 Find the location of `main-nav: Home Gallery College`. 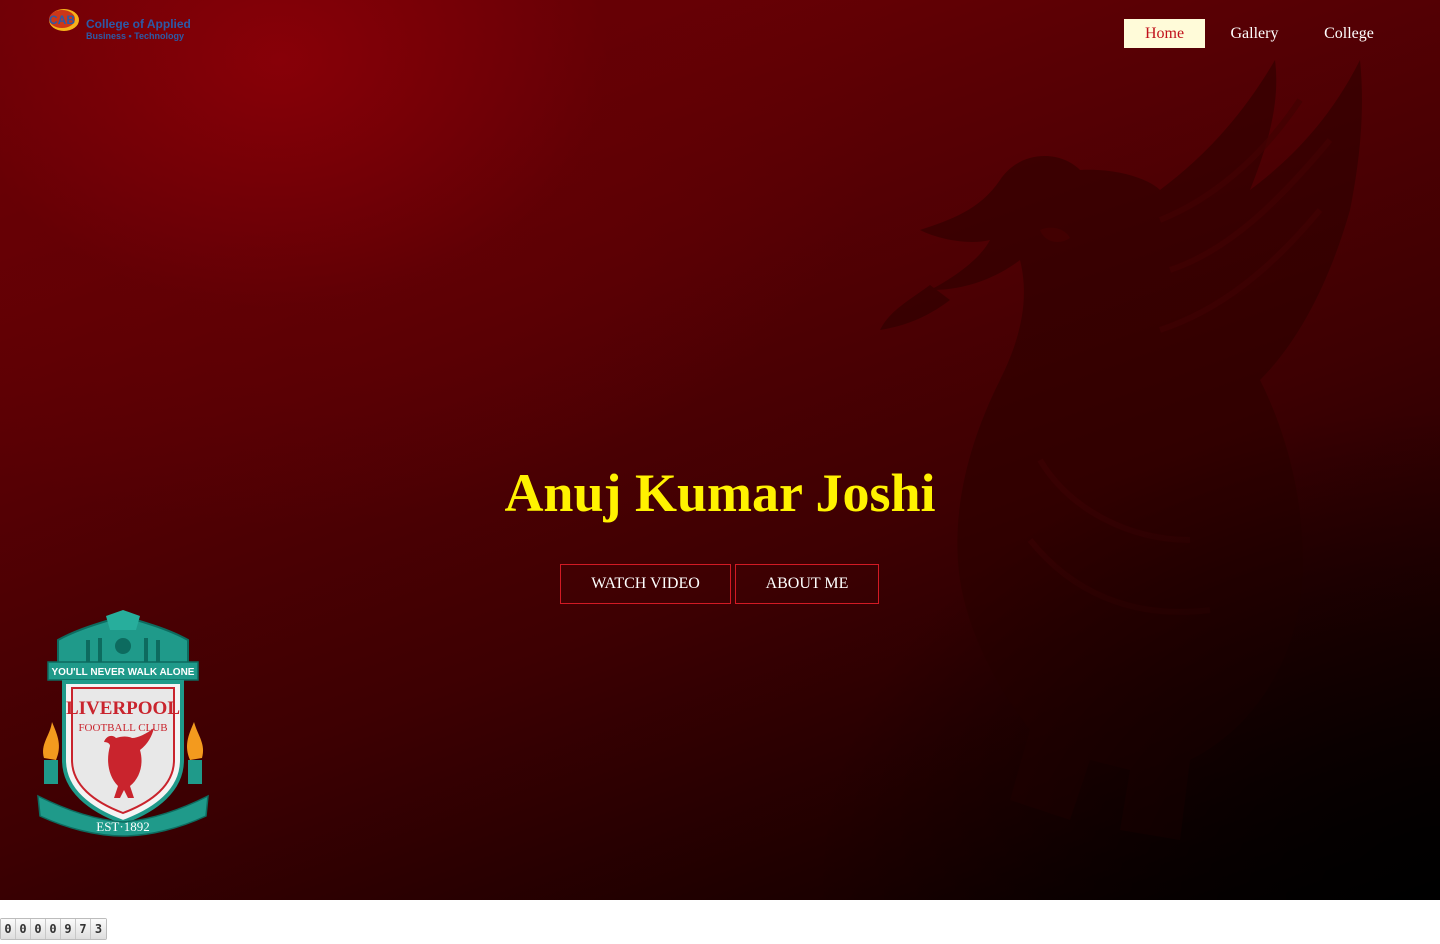

main-nav: Home Gallery College is located at coordinates (1259, 33).